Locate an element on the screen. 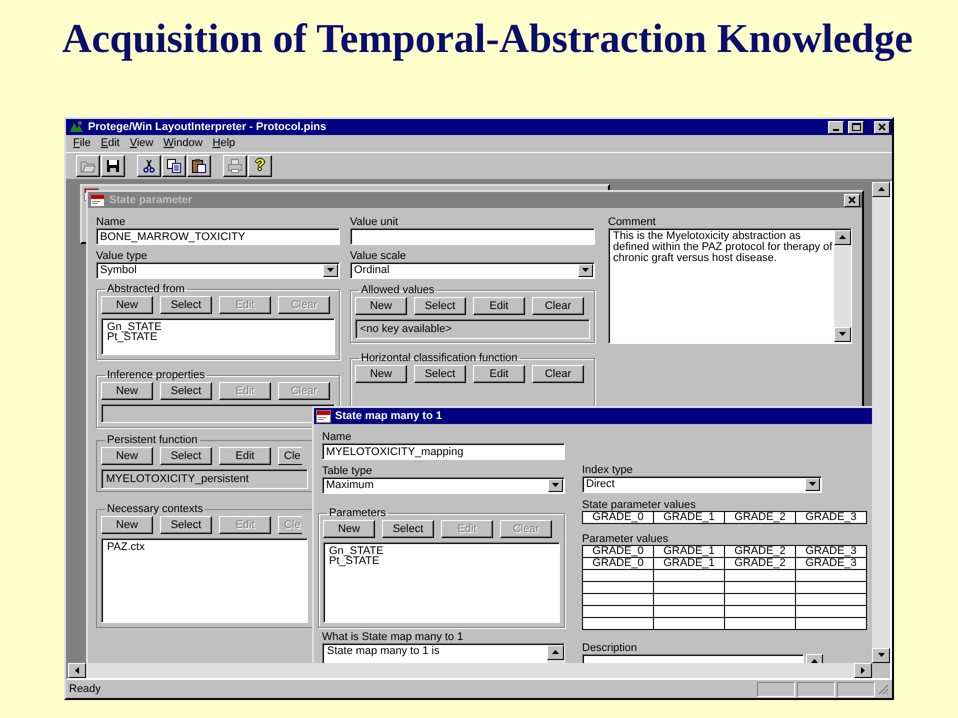 The width and height of the screenshot is (958, 718). group-title: Allowed values is located at coordinates (398, 290).